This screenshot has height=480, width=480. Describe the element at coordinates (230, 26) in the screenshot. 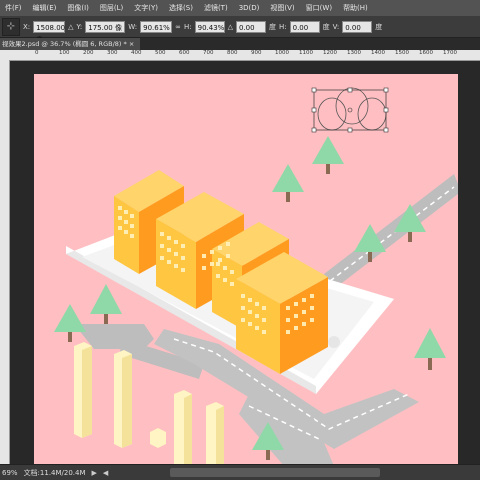

I see `angle-icon: △` at that location.